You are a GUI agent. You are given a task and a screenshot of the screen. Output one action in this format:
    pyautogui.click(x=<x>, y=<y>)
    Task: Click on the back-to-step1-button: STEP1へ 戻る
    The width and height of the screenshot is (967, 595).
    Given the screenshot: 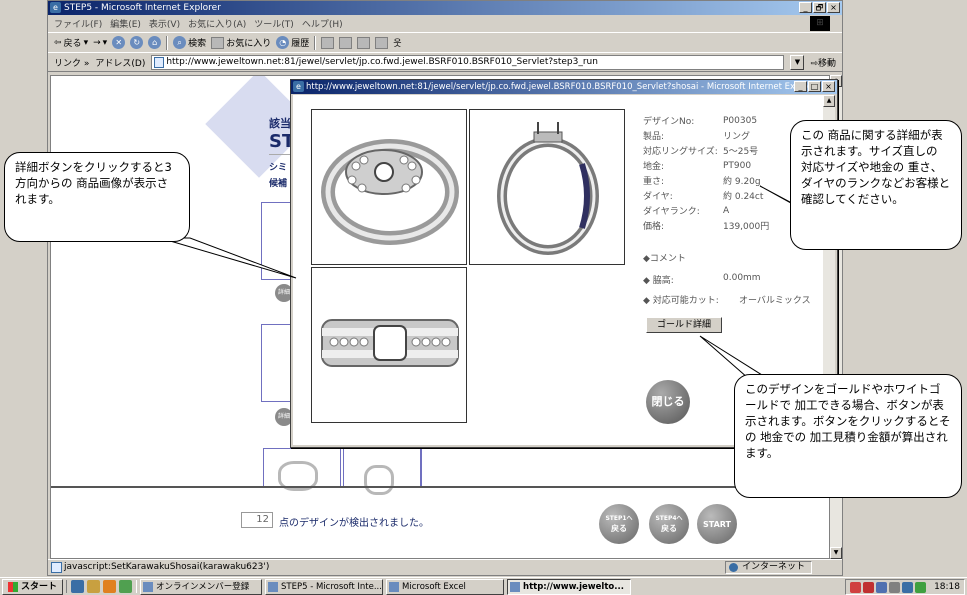 What is the action you would take?
    pyautogui.click(x=619, y=524)
    